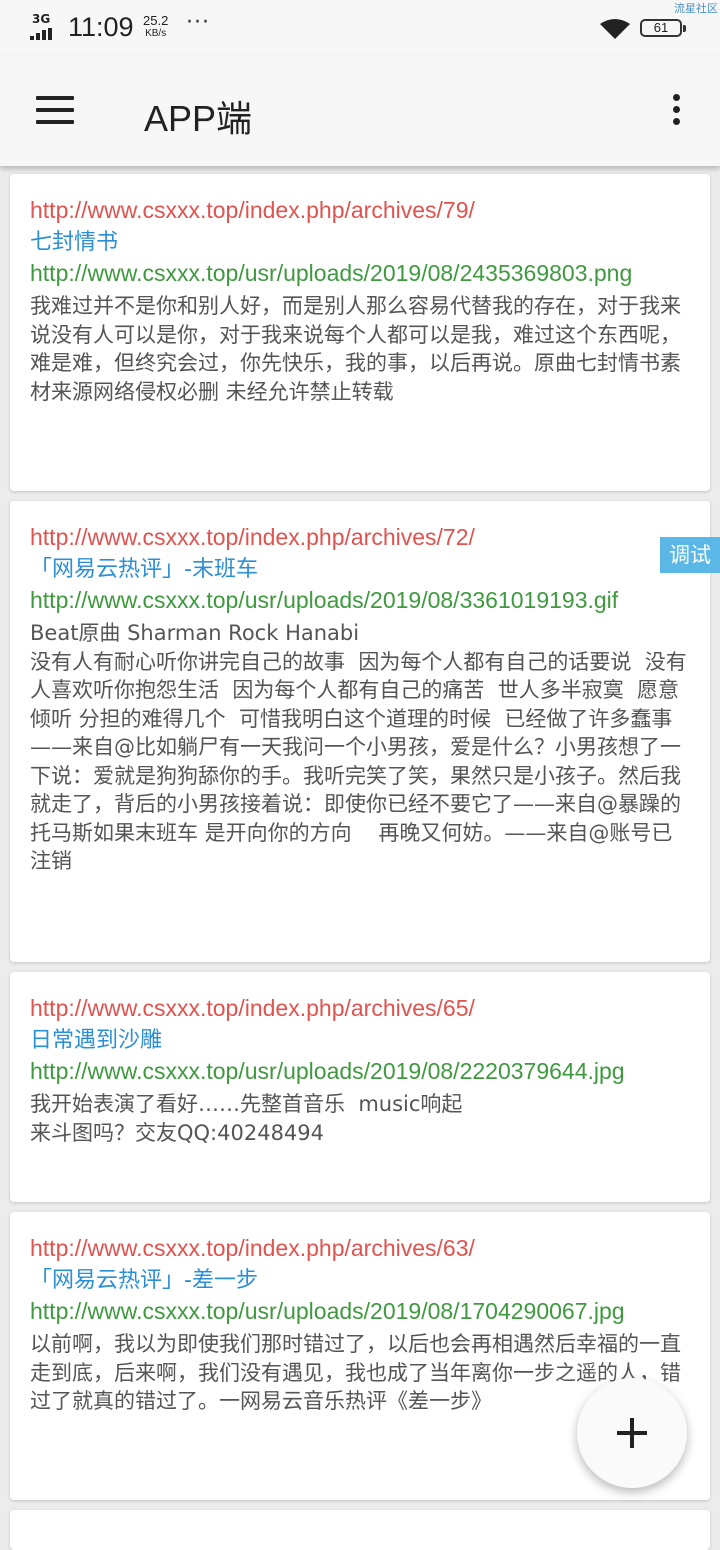 This screenshot has width=720, height=1550. Describe the element at coordinates (615, 29) in the screenshot. I see `wifi-icon` at that location.